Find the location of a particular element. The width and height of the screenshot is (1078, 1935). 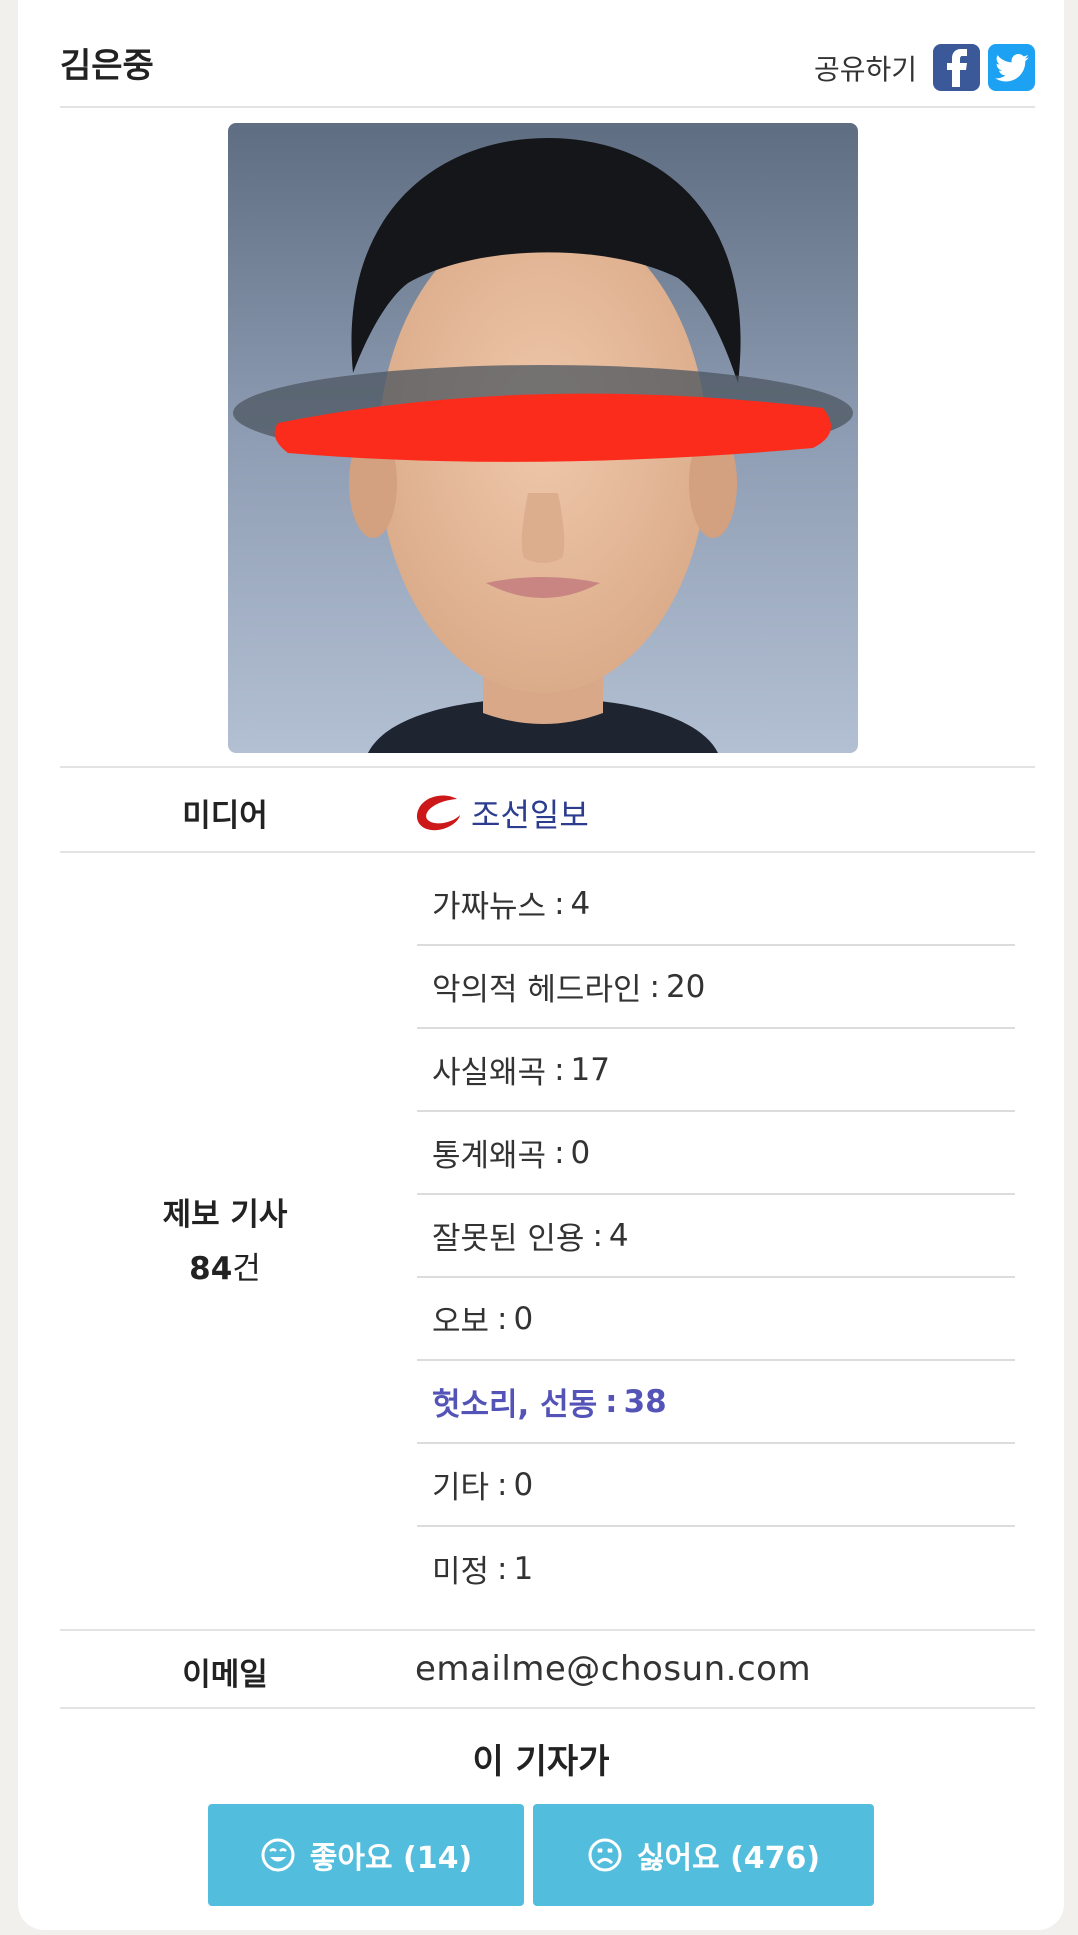

reports-title: 제보 기사 is located at coordinates (225, 1215).